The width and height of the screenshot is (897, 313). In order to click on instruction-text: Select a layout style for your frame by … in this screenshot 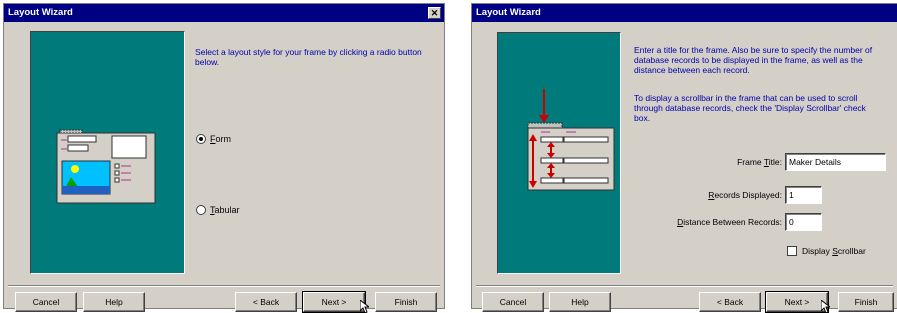, I will do `click(308, 57)`.